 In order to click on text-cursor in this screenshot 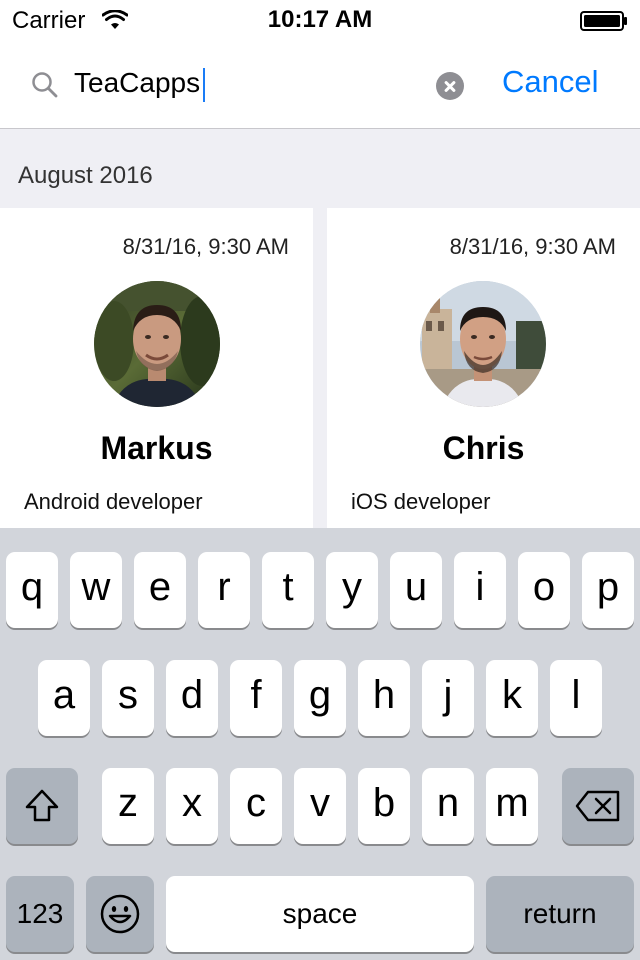, I will do `click(204, 85)`.